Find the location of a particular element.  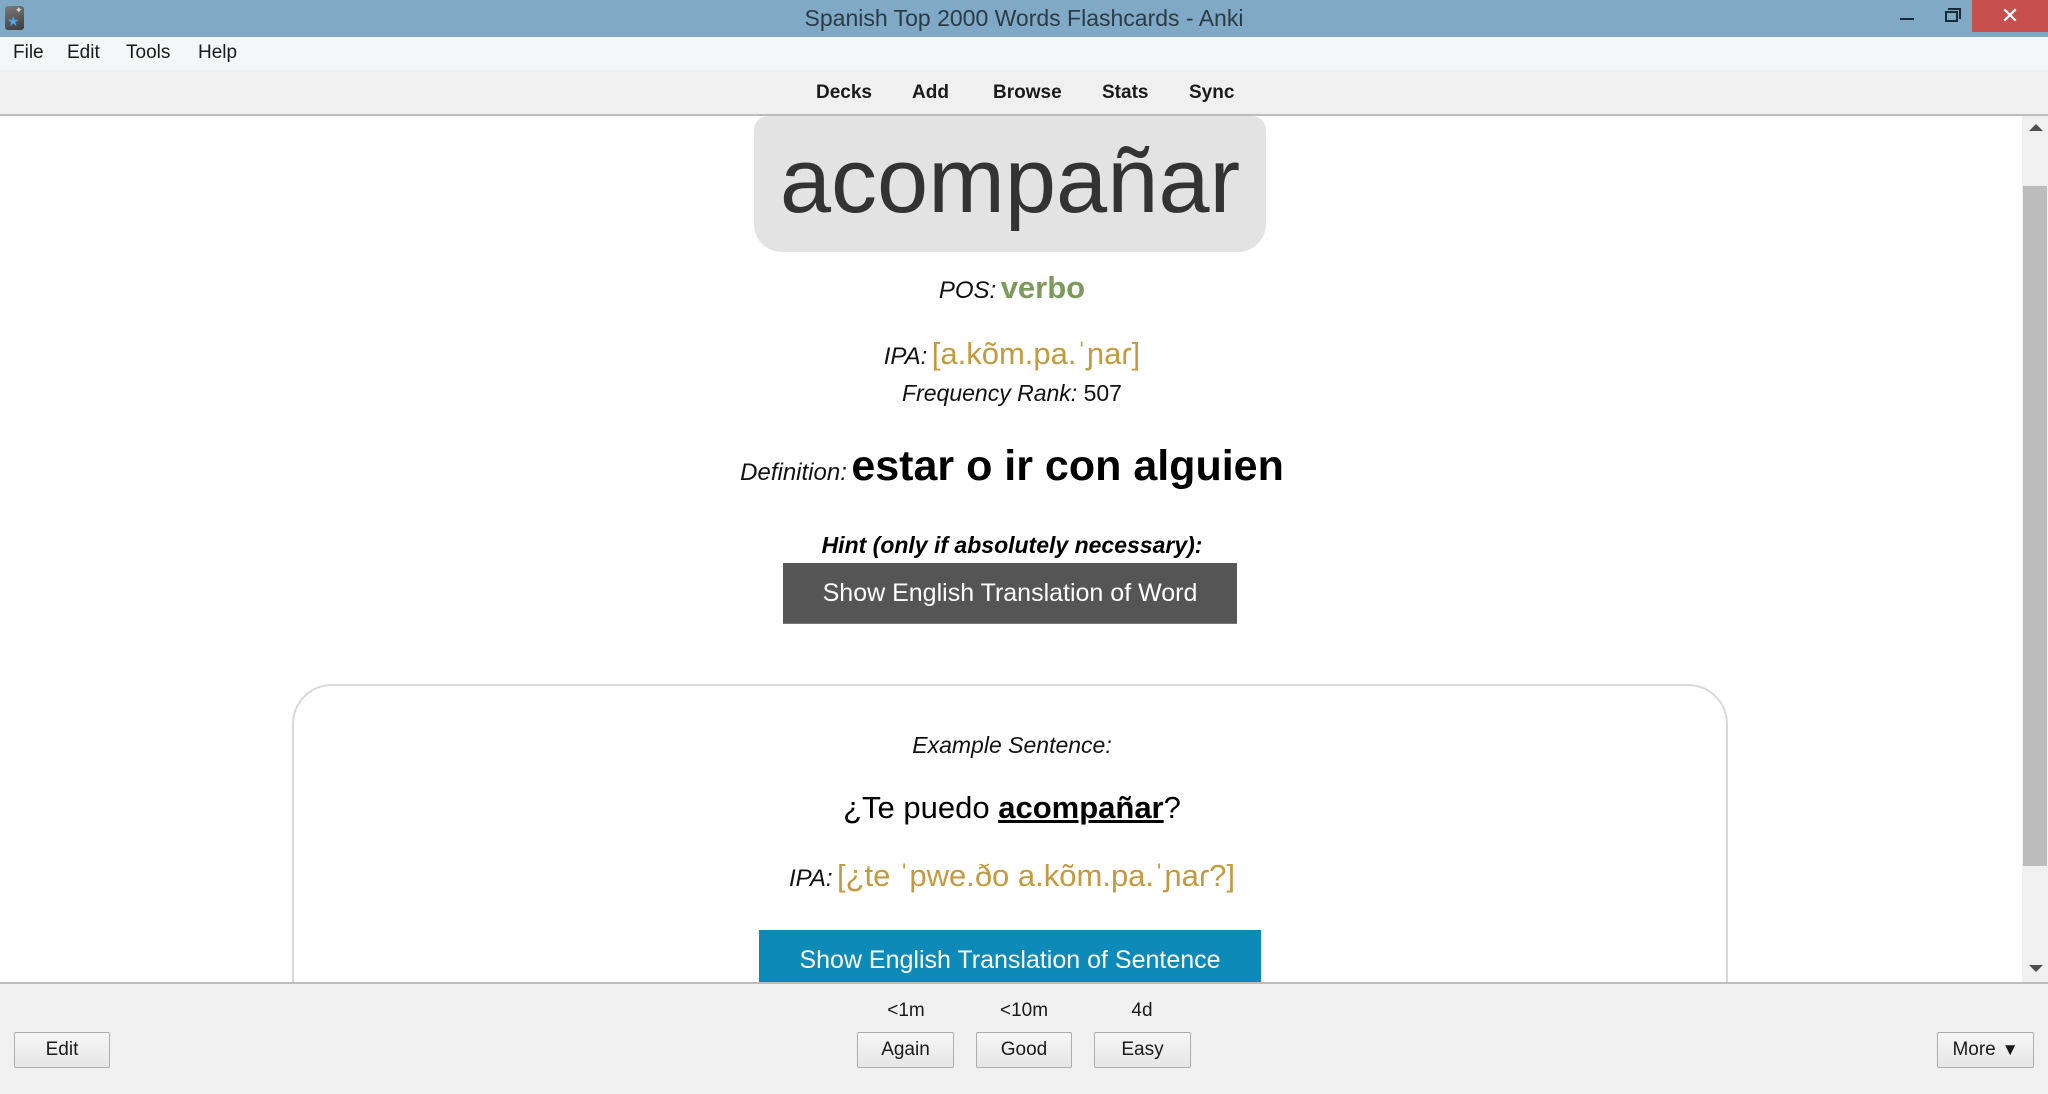

pos-row: POS: verbo is located at coordinates (1012, 288).